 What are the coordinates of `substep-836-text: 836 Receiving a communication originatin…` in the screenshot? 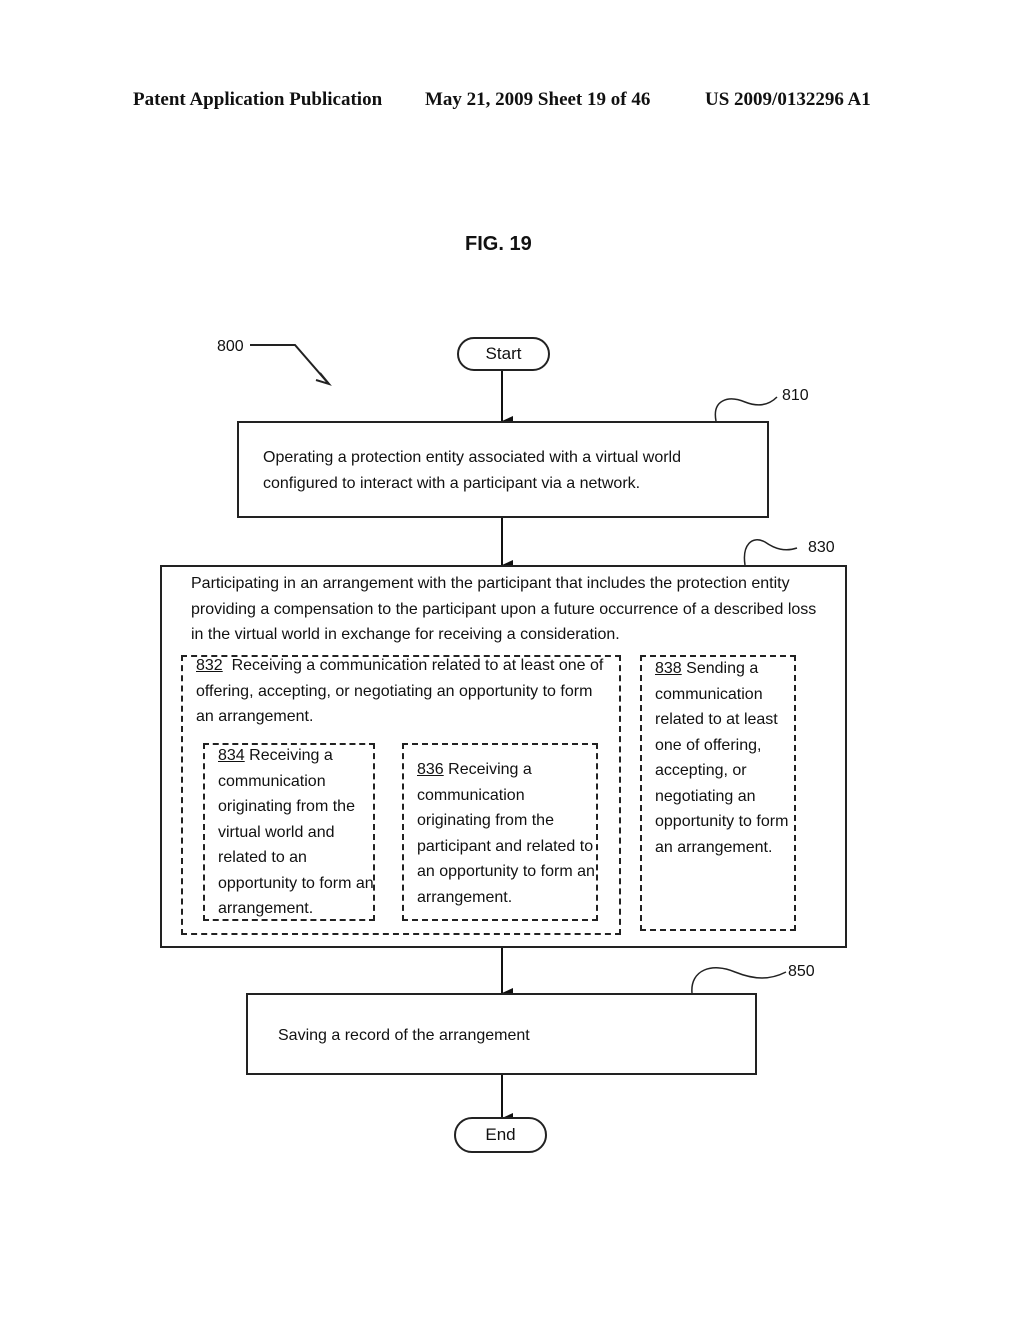 It's located at (508, 833).